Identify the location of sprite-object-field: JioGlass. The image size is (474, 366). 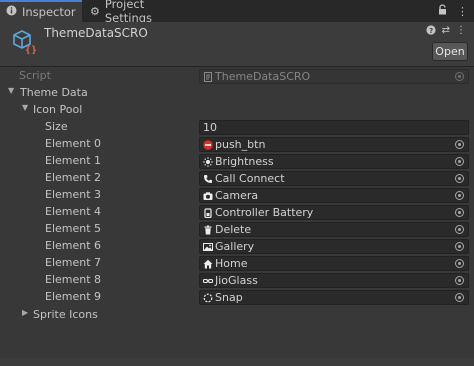
(334, 280).